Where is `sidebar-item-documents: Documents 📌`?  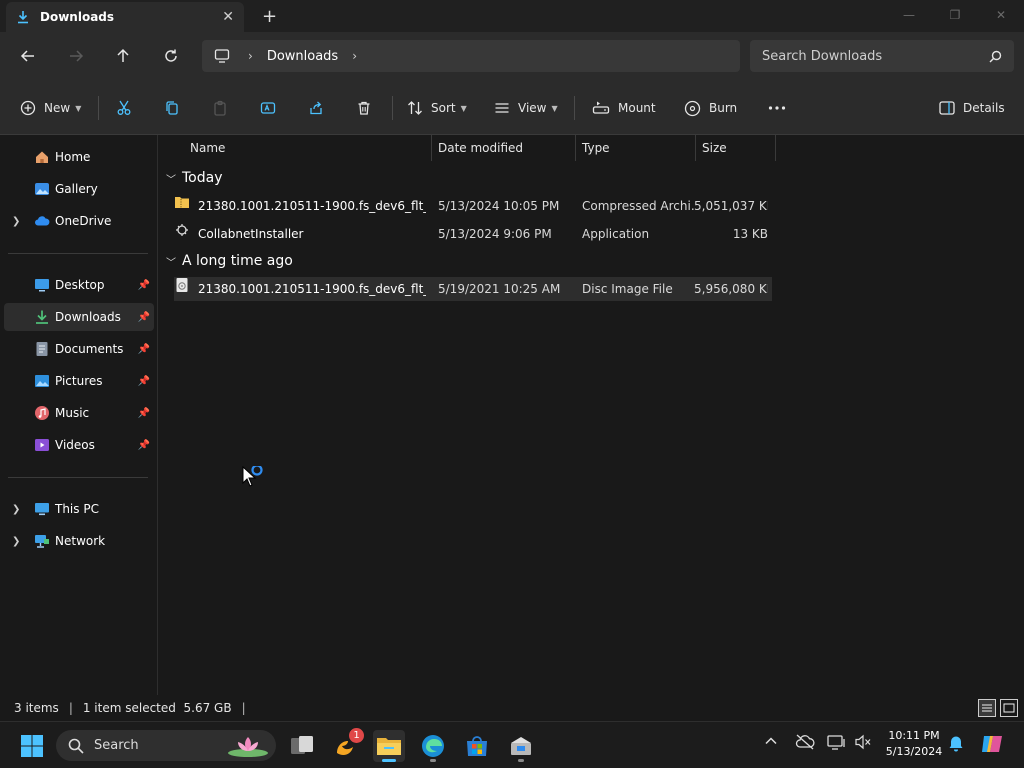 sidebar-item-documents: Documents 📌 is located at coordinates (79, 349).